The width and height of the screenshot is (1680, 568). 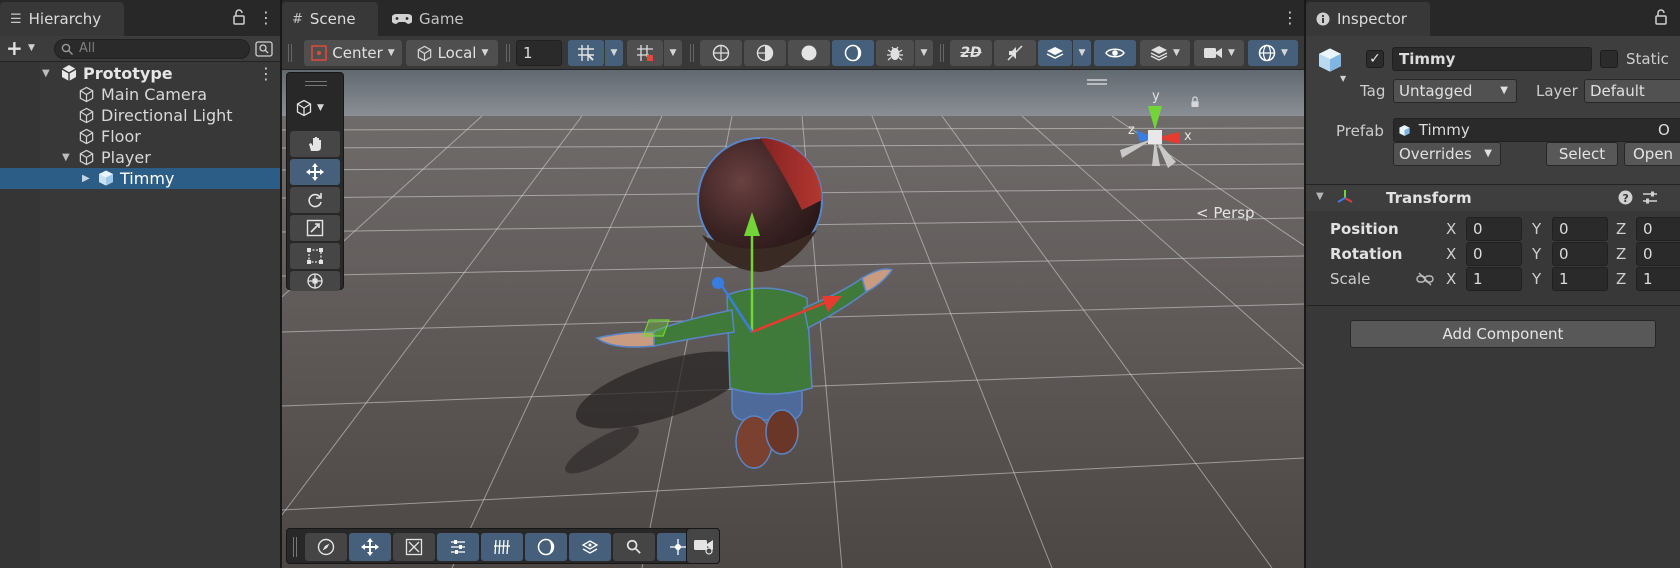 What do you see at coordinates (853, 53) in the screenshot?
I see `lighting-toggle` at bounding box center [853, 53].